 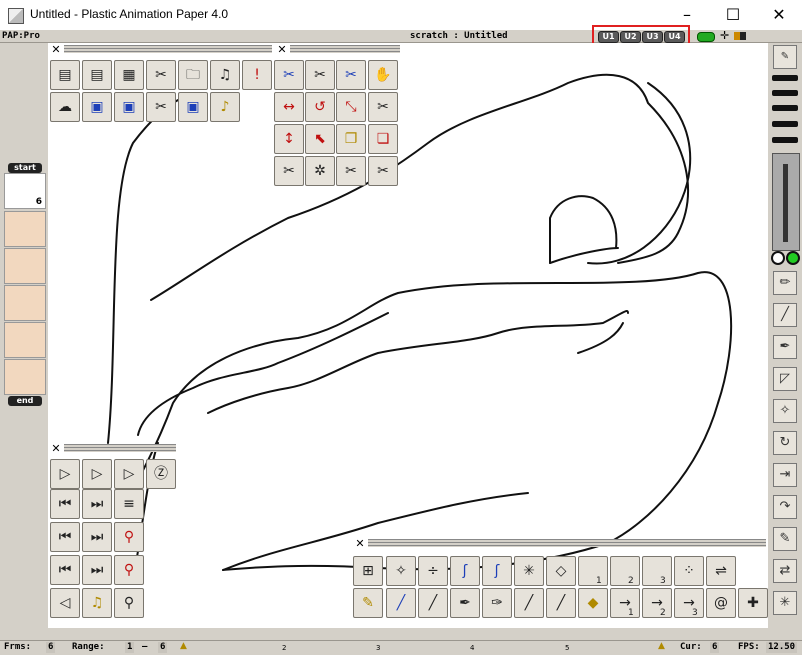 I want to click on load-folder-icon: ♫, so click(x=225, y=75).